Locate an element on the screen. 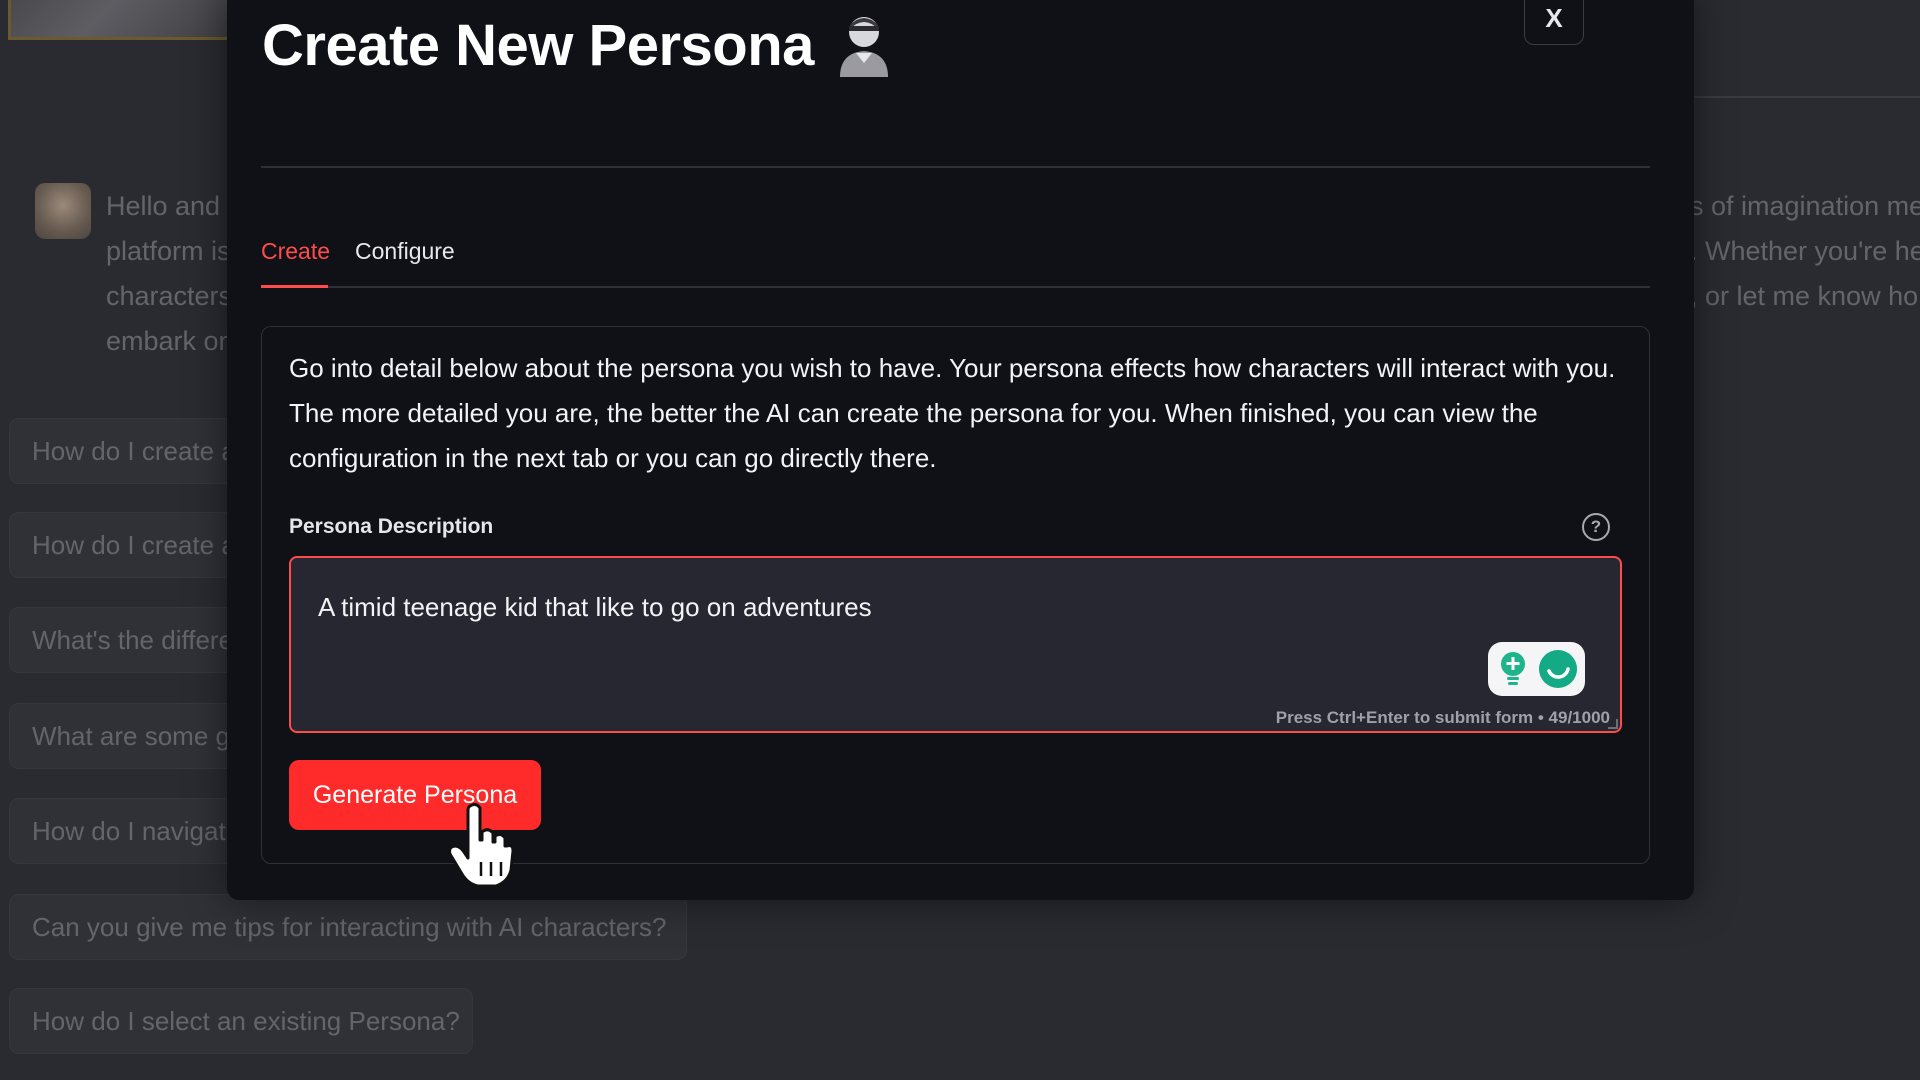 The width and height of the screenshot is (1920, 1080). tab-bar: Create Configure is located at coordinates (955, 256).